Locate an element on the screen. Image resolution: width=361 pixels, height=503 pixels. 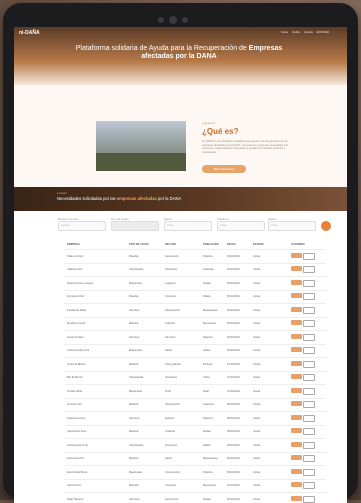
table-cell: Muebles García is located at coordinates (76, 324).